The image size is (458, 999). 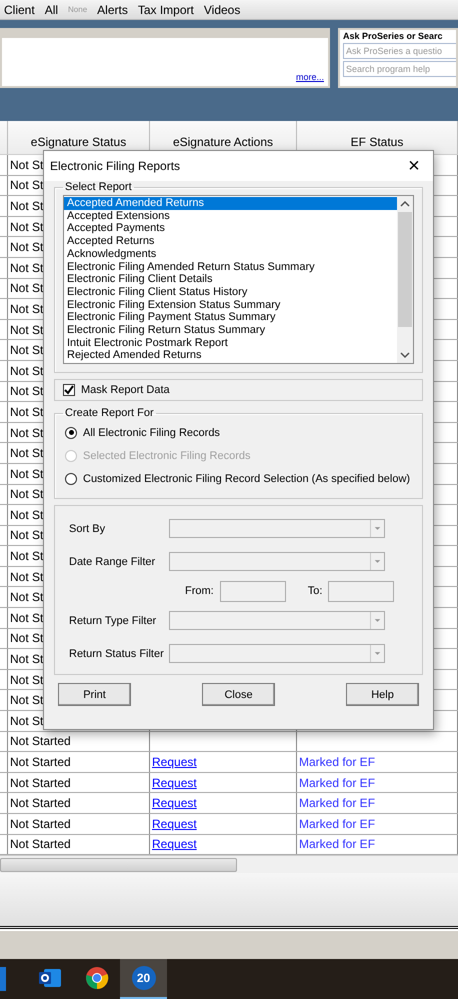 What do you see at coordinates (230, 279) in the screenshot?
I see `list-item: Electronic Filing Client Details` at bounding box center [230, 279].